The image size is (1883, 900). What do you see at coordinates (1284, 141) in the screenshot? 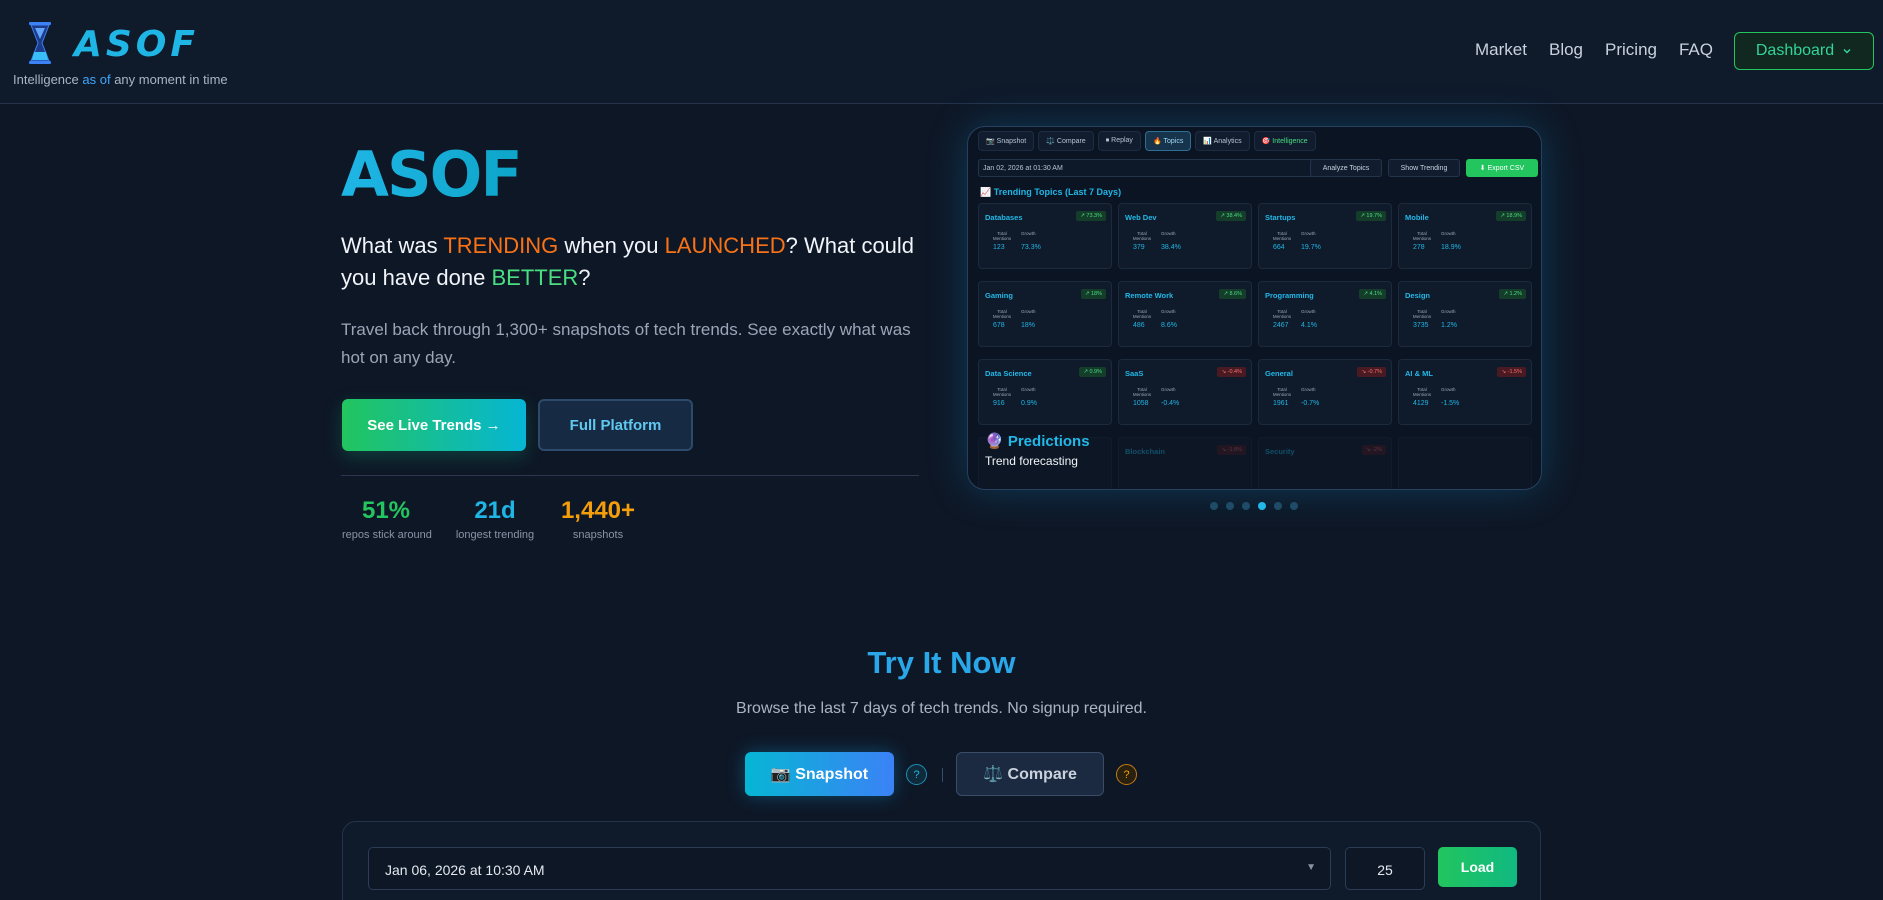
I see `preview-tab: 🎯 Intelligence` at bounding box center [1284, 141].